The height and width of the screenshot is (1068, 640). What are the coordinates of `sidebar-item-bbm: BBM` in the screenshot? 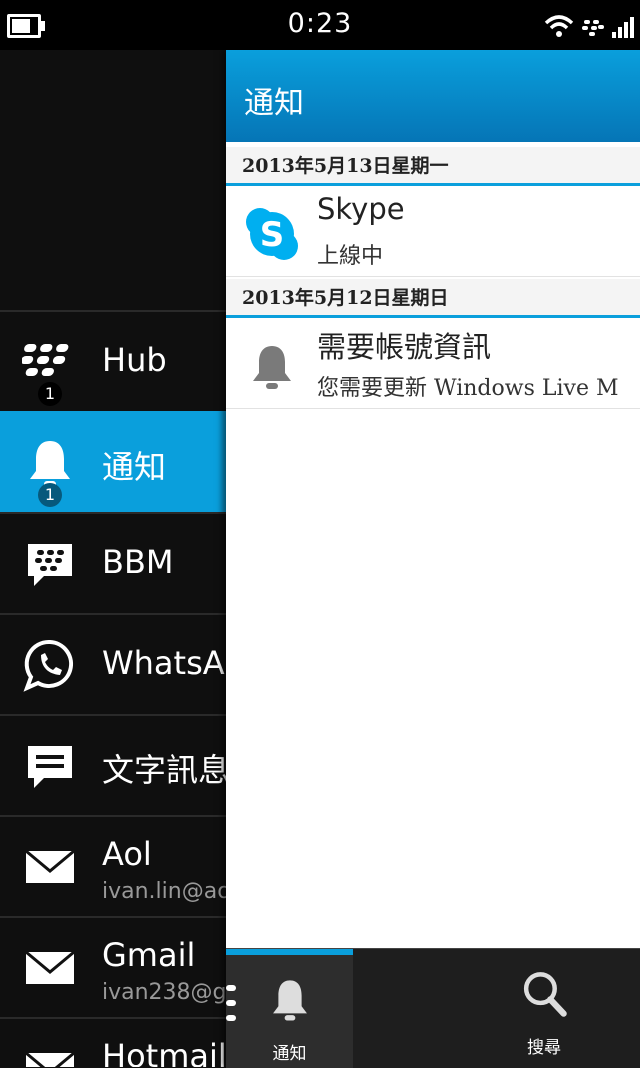 It's located at (113, 563).